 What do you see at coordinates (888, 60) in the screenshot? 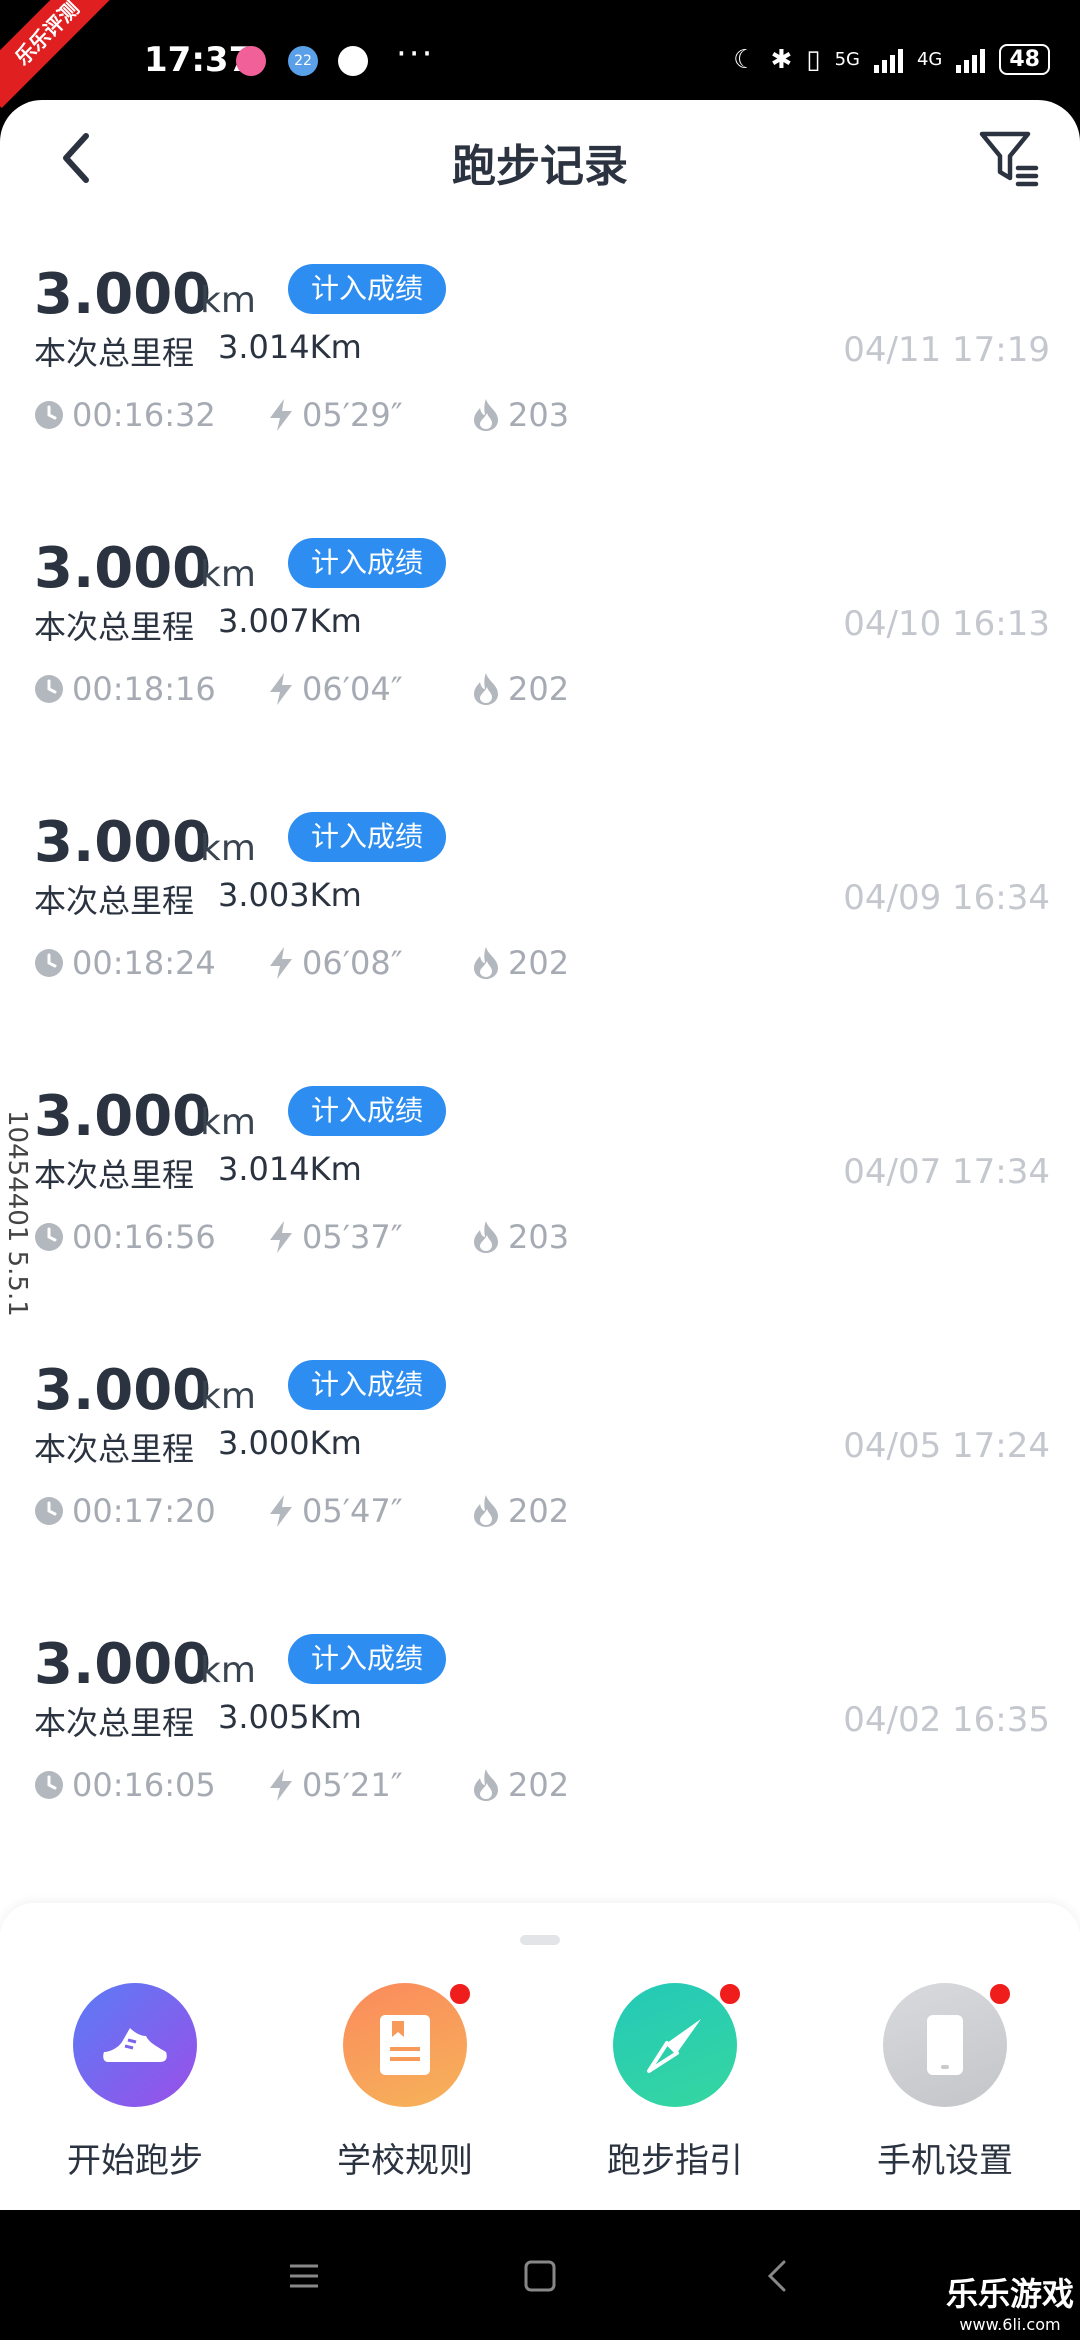
I see `signal-1-icon` at bounding box center [888, 60].